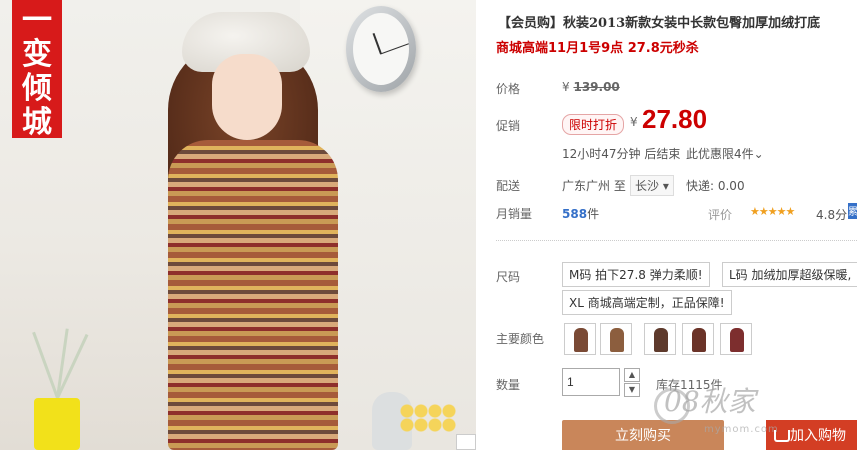  Describe the element at coordinates (57, 424) in the screenshot. I see `plant-pot` at that location.